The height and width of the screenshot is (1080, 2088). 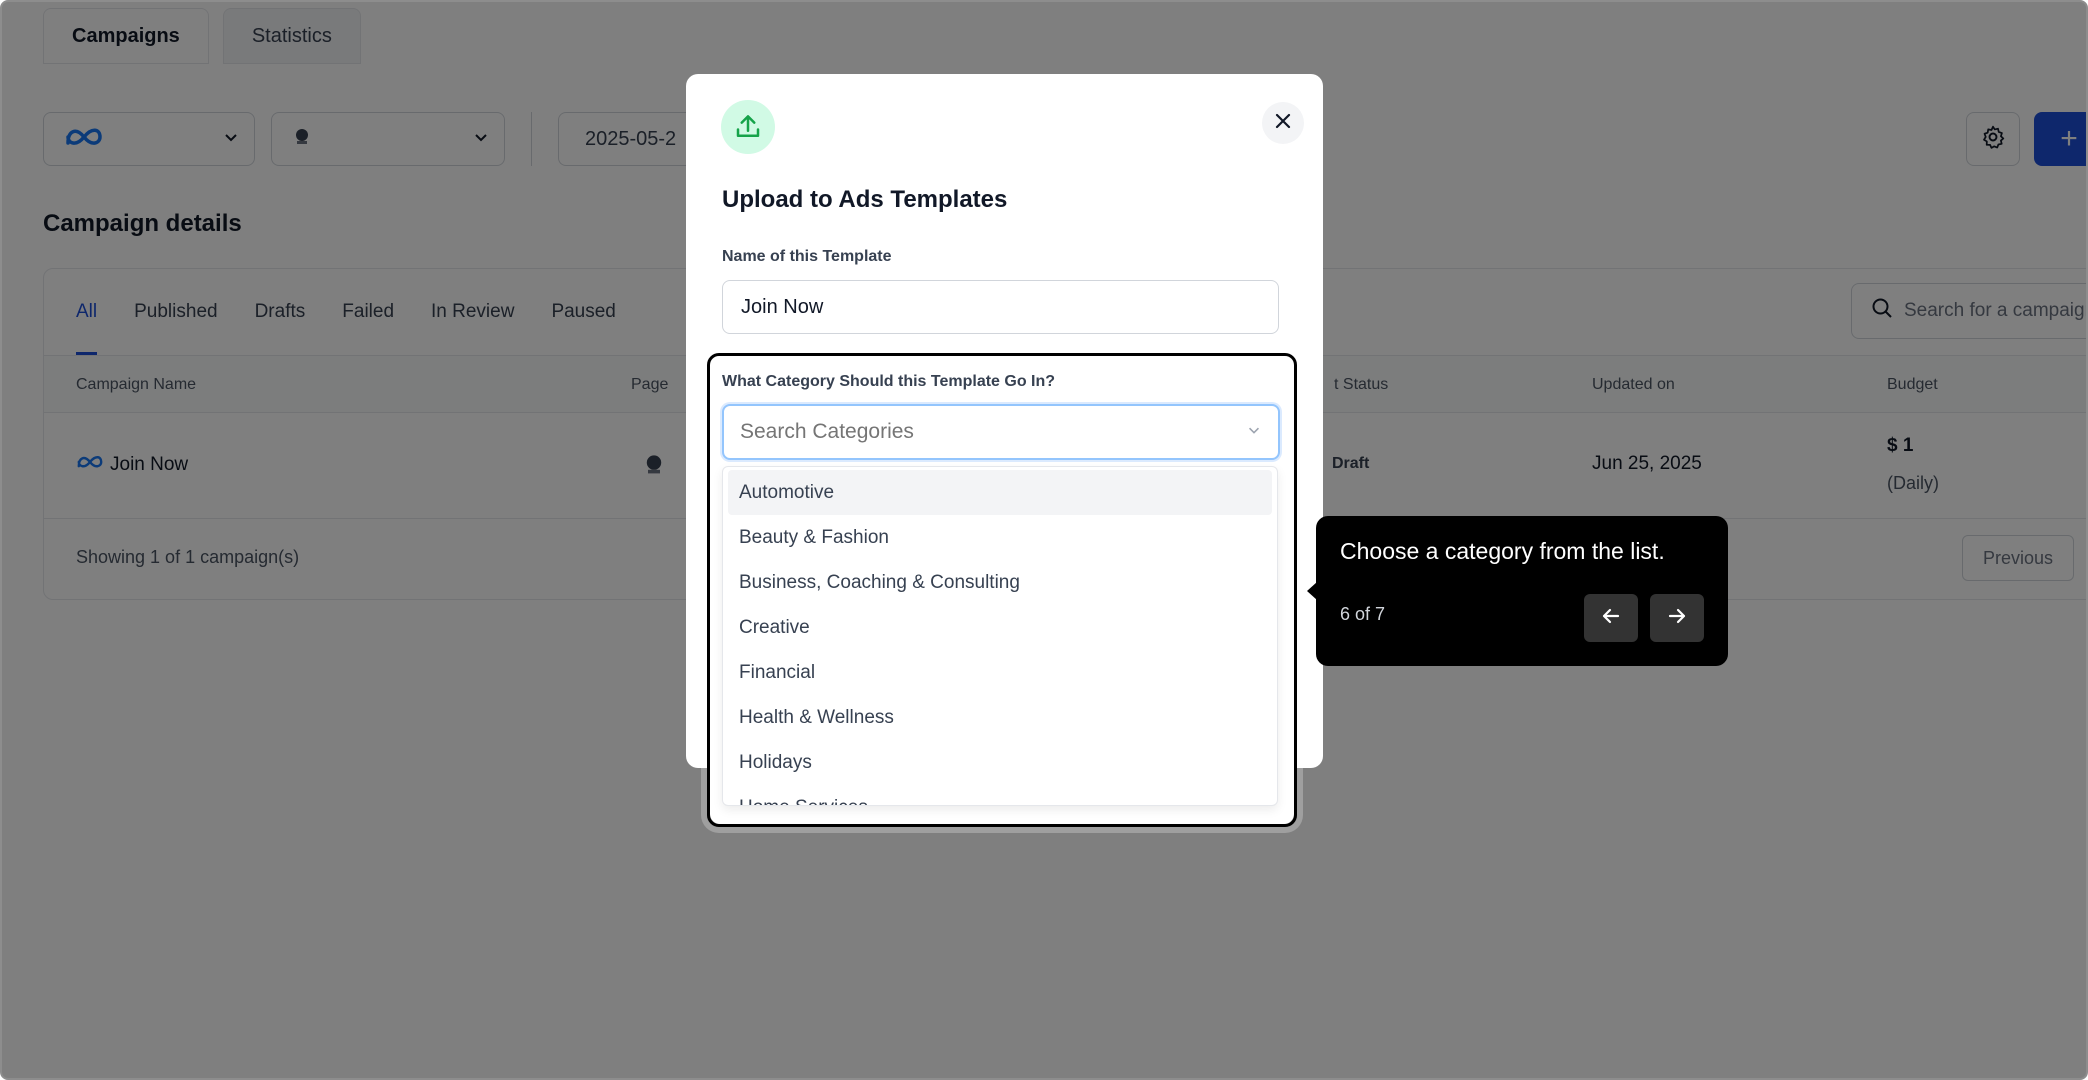 I want to click on close-icon, so click(x=1283, y=123).